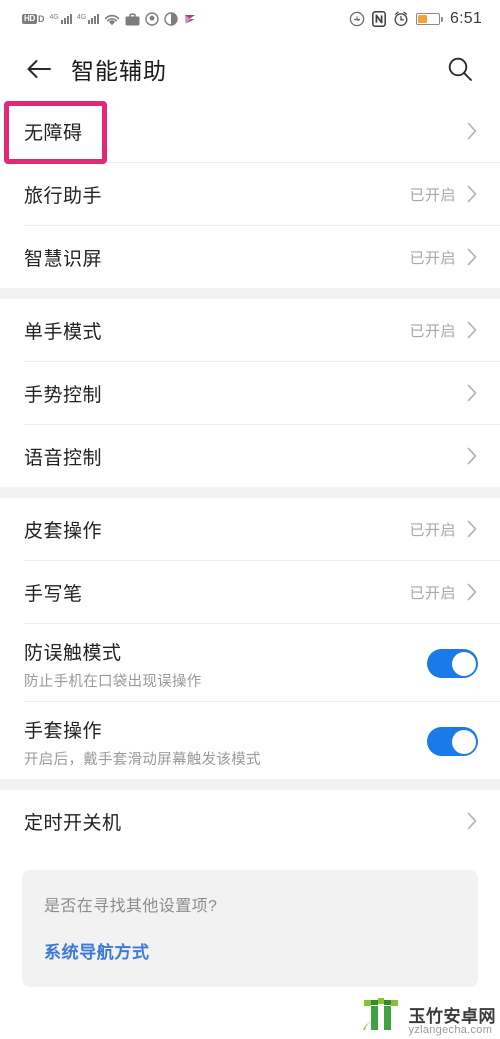 This screenshot has height=1039, width=500. I want to click on toggle-knob, so click(463, 663).